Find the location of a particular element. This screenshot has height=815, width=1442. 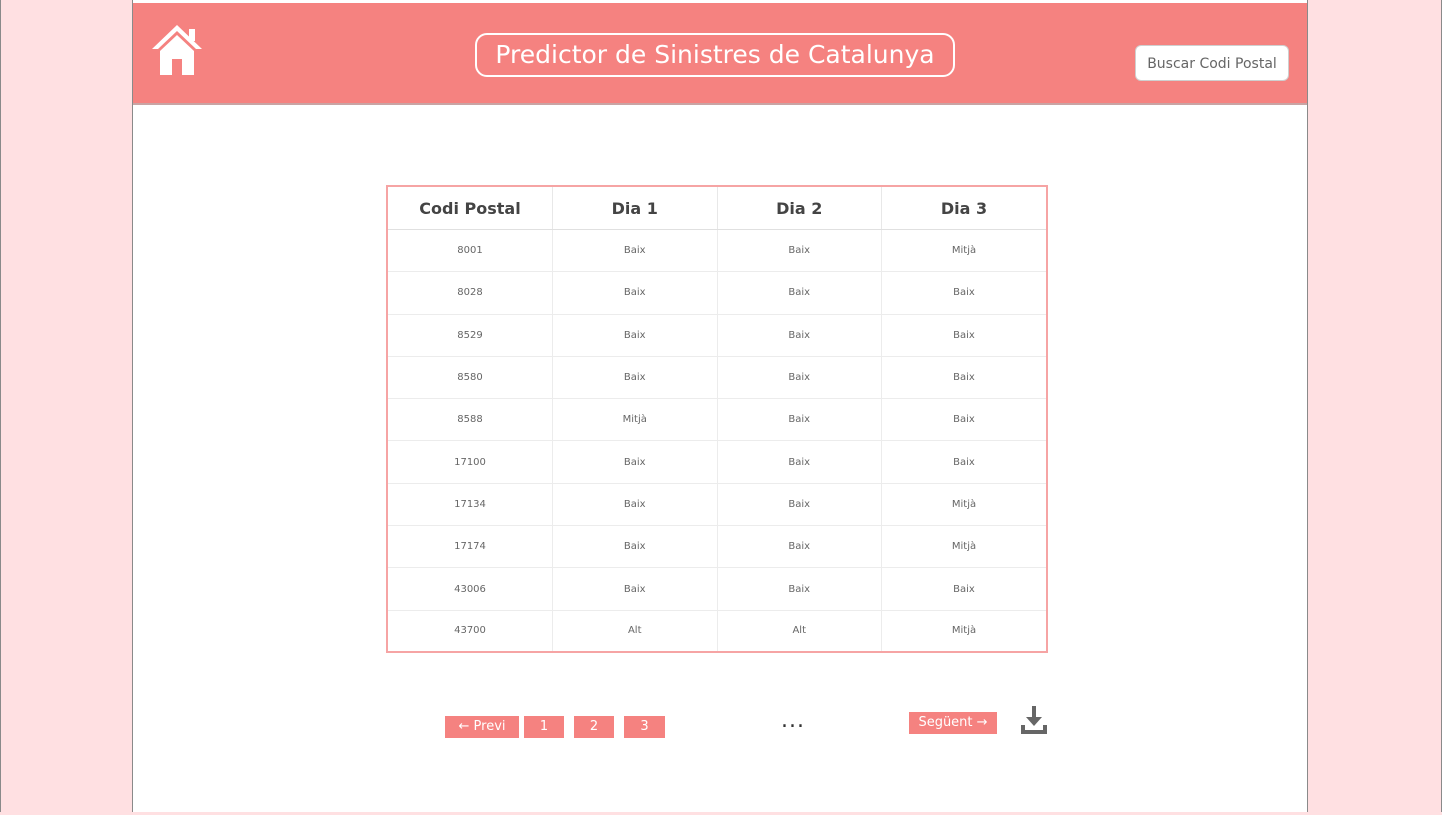

postal-code-cell: 43006 is located at coordinates (470, 589).